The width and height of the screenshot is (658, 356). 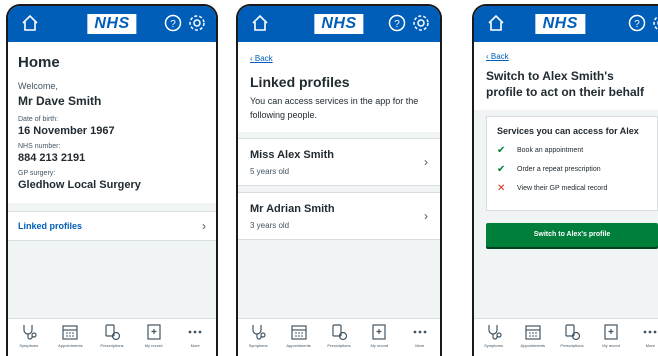 I want to click on gp-surgery-label: GP surgery:, so click(x=37, y=173).